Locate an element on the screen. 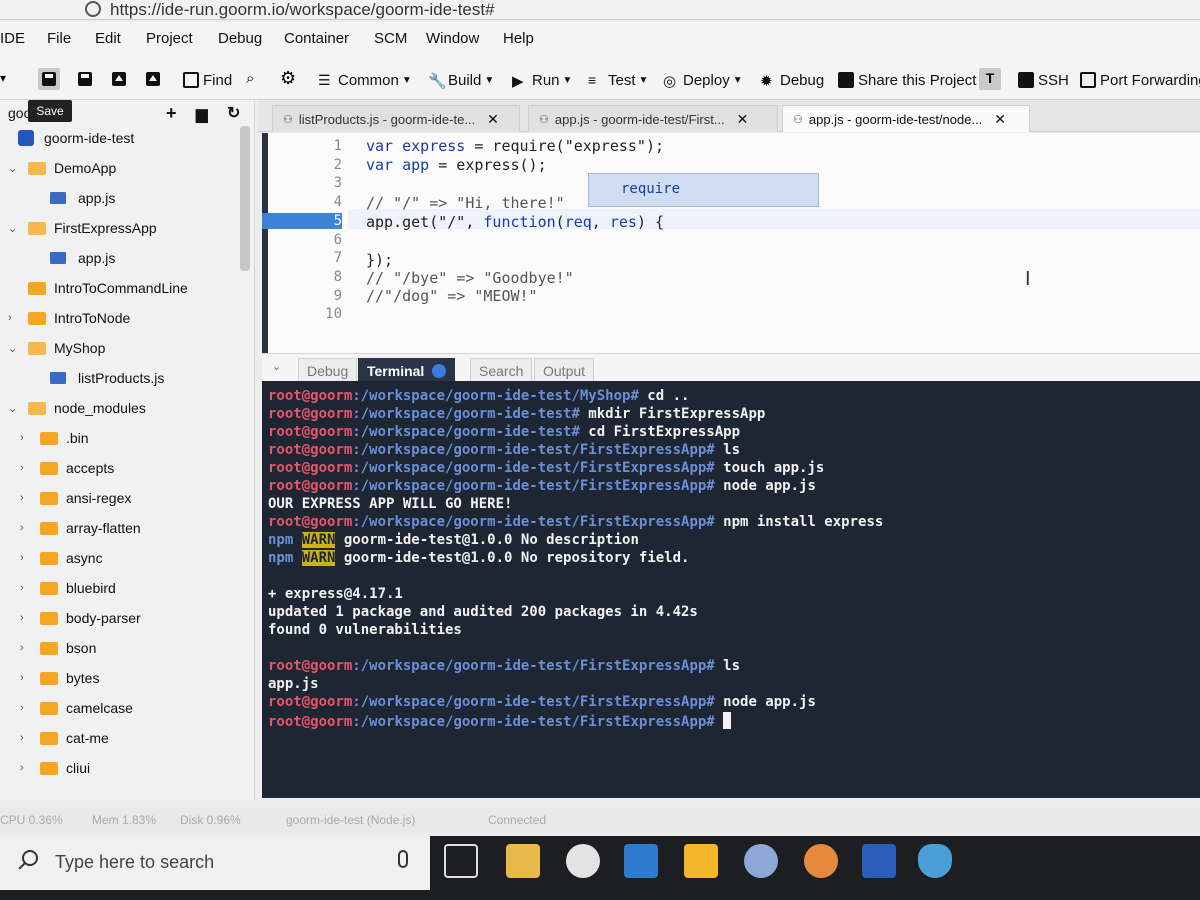 The height and width of the screenshot is (900, 1200). tree-item: › ansi-regex is located at coordinates (120, 498).